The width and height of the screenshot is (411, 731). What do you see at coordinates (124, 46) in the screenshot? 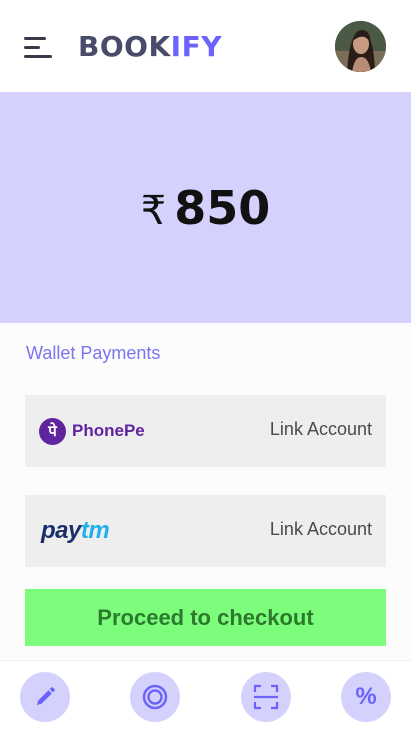
I see `logo-part-book: BOOK` at bounding box center [124, 46].